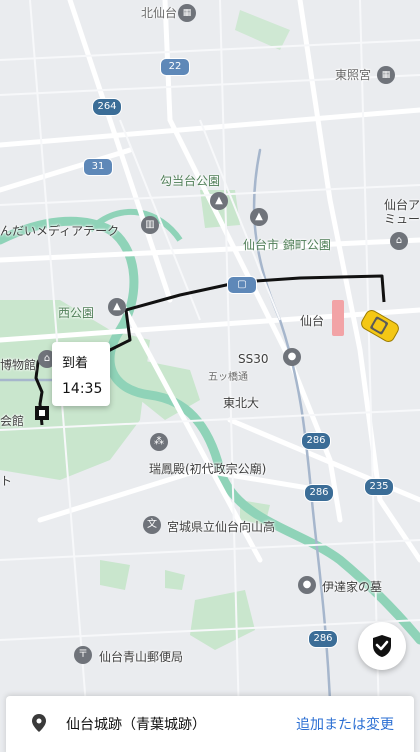 The image size is (420, 756). I want to click on eta-bubble: 到着 14:35, so click(81, 374).